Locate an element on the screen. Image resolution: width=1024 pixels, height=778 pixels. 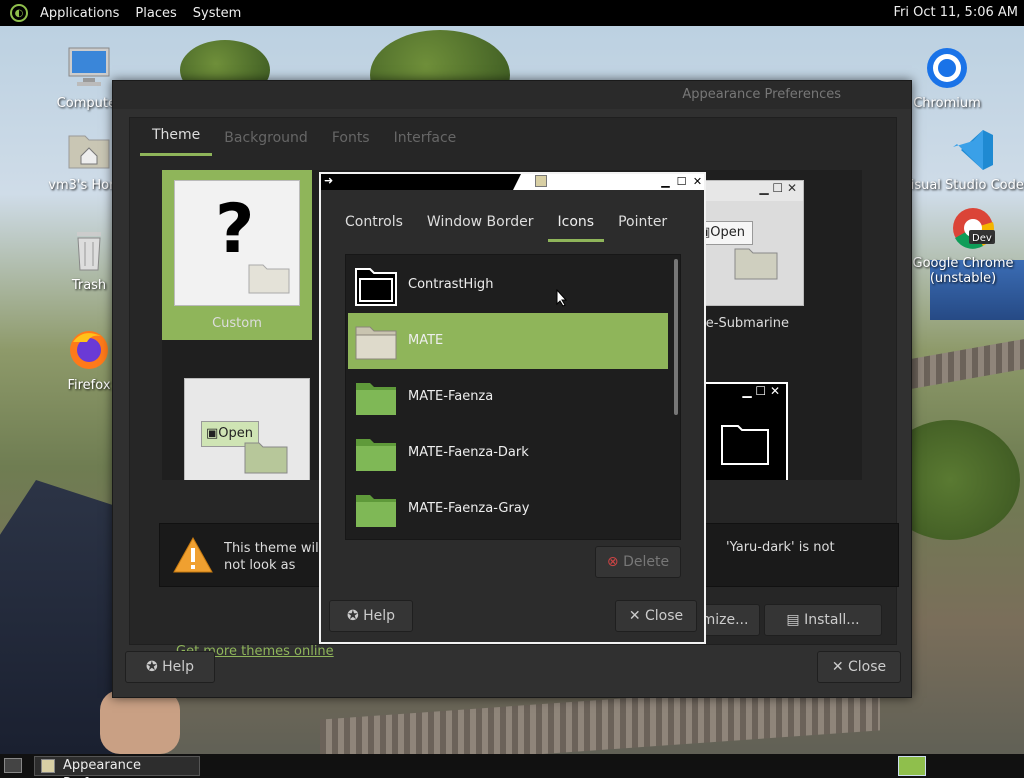
clock: Fri Oct 11, 5:06 AM is located at coordinates (956, 13).